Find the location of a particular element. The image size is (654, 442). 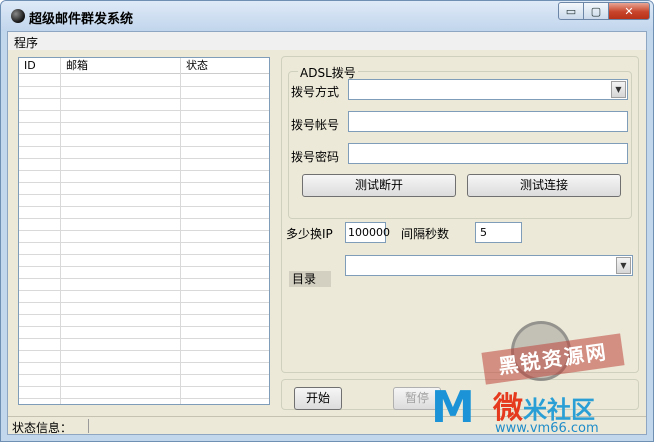

status-divider is located at coordinates (88, 426).